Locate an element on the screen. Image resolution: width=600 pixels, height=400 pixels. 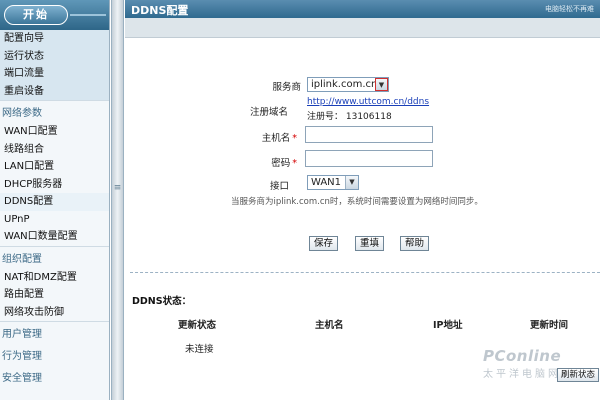
collapse-handle-icon: ≡ is located at coordinates (117, 188).